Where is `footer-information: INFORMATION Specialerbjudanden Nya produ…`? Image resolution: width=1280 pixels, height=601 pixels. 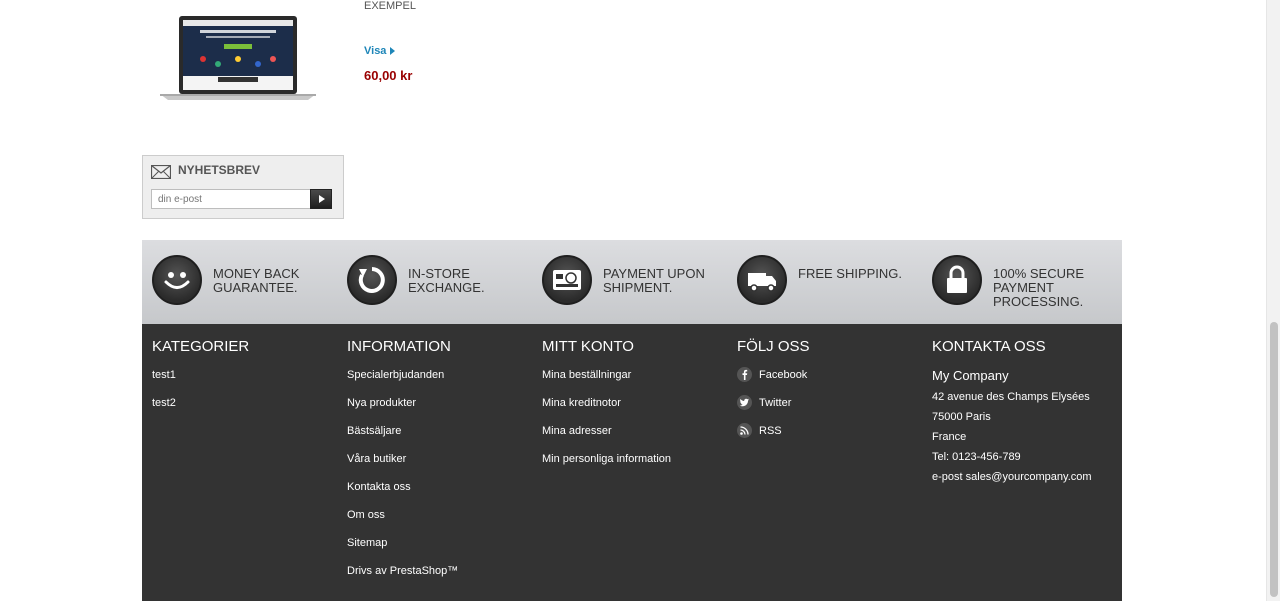 footer-information: INFORMATION Specialerbjudanden Nya produ… is located at coordinates (442, 466).